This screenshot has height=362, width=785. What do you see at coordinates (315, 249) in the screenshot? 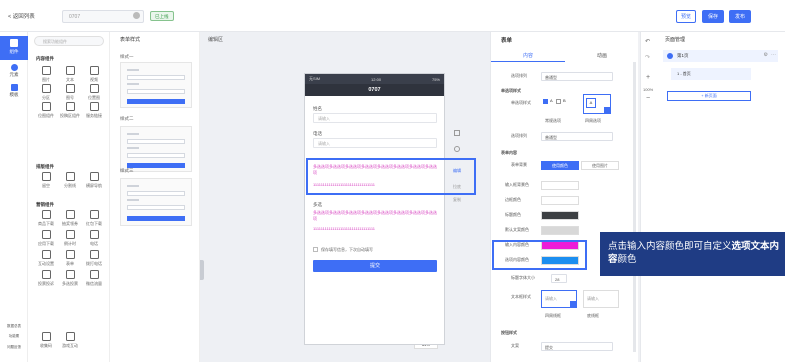
I see `remember-checkbox` at bounding box center [315, 249].